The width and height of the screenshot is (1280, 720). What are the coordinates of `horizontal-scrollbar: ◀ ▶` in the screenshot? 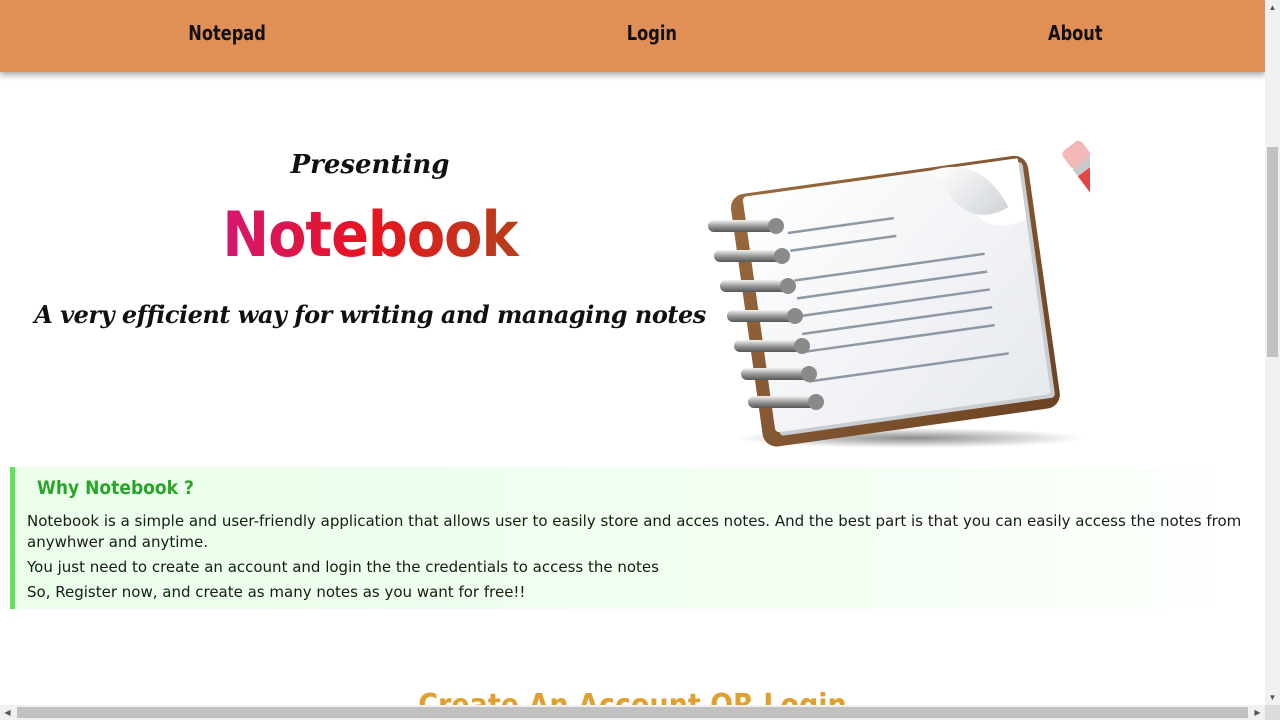 It's located at (632, 712).